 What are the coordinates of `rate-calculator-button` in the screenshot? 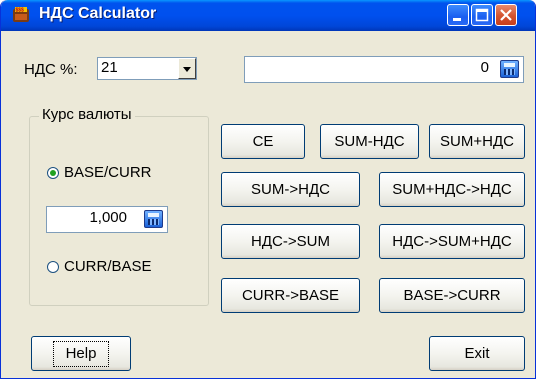 It's located at (153, 219).